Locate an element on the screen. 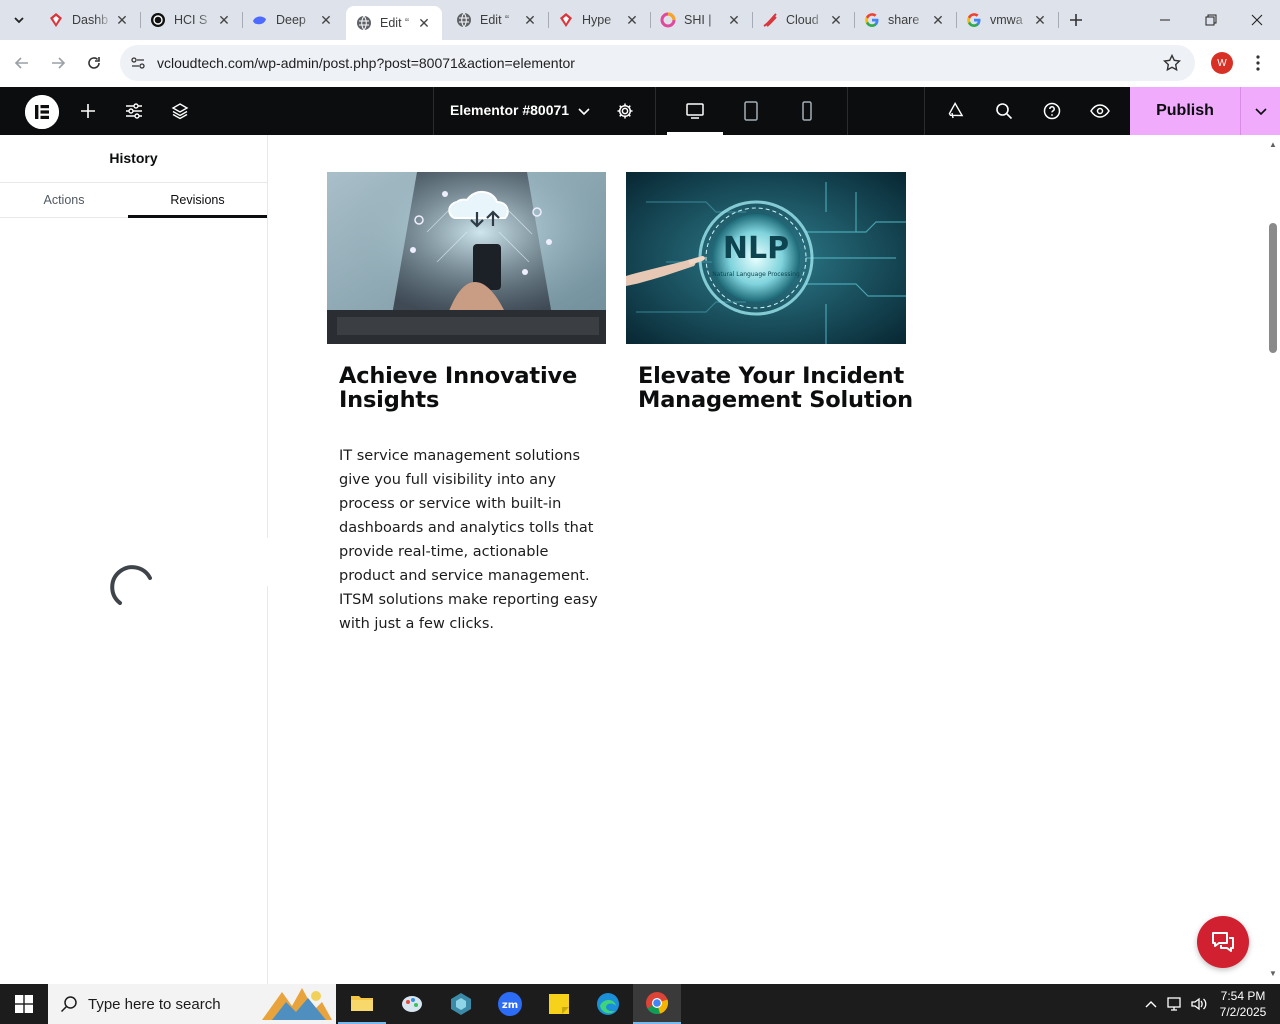 This screenshot has height=1024, width=1280. chat-button is located at coordinates (1223, 942).